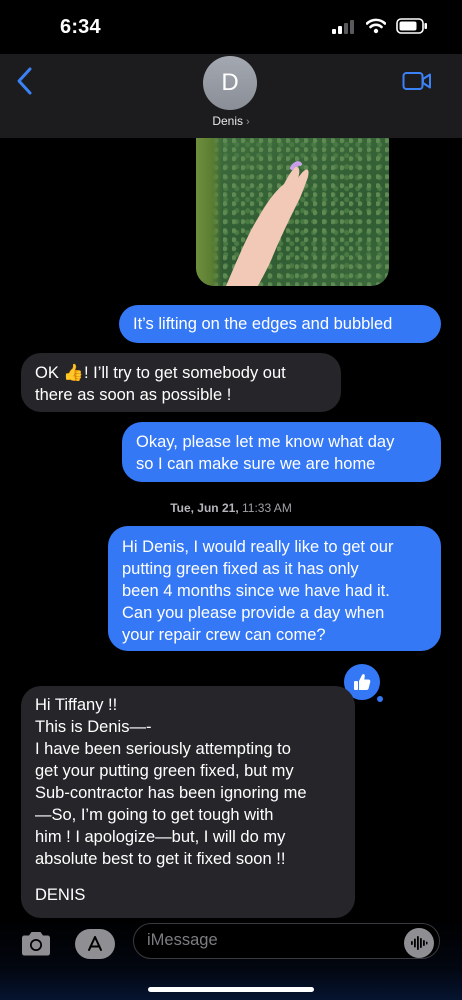 This screenshot has height=1000, width=462. What do you see at coordinates (286, 941) in the screenshot?
I see `imessage-input: iMessage` at bounding box center [286, 941].